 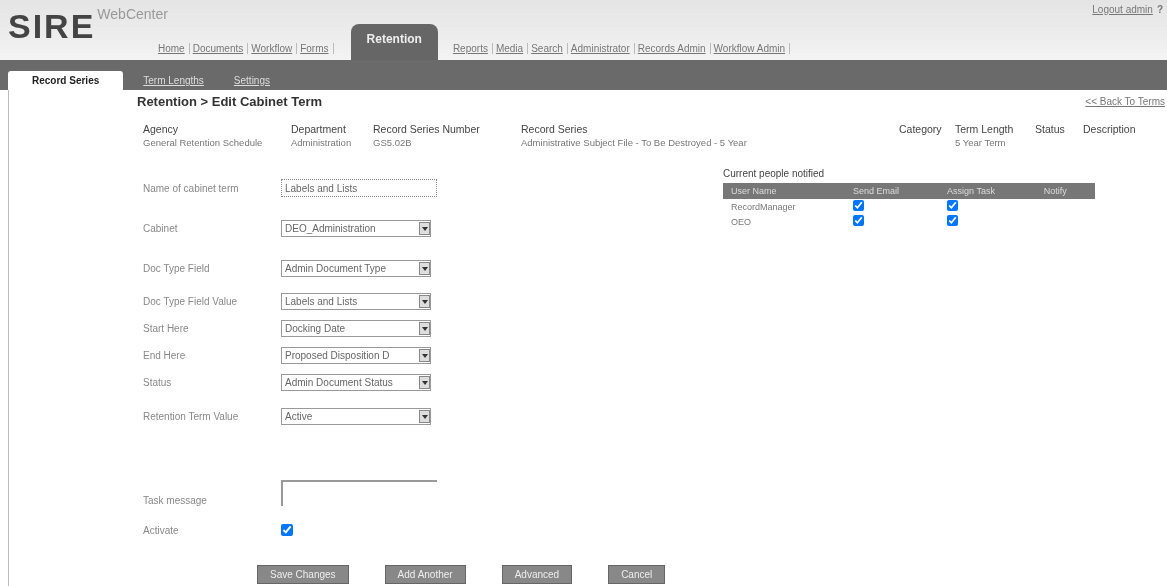 I want to click on nav-link: Forms, so click(x=317, y=48).